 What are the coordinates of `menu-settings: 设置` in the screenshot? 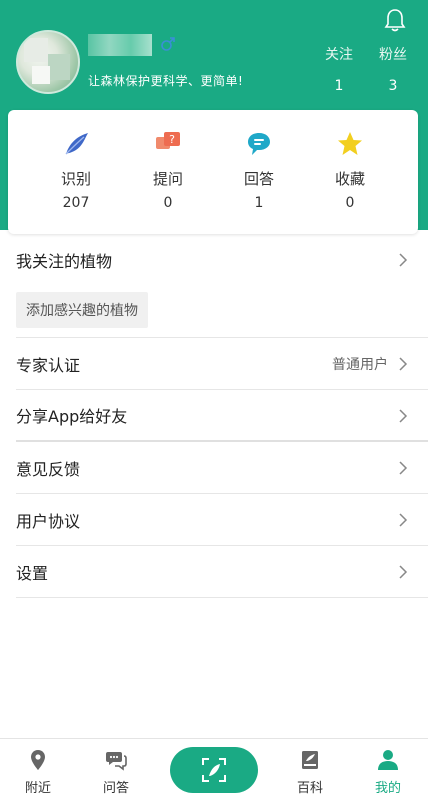 It's located at (222, 572).